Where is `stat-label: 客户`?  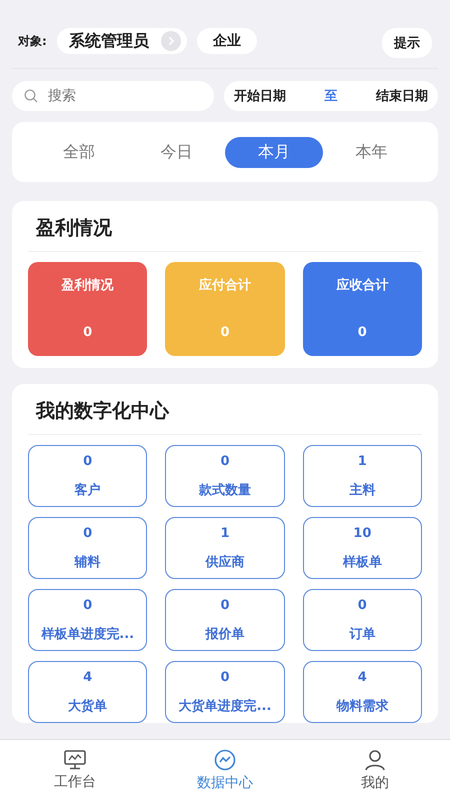 stat-label: 客户 is located at coordinates (87, 490).